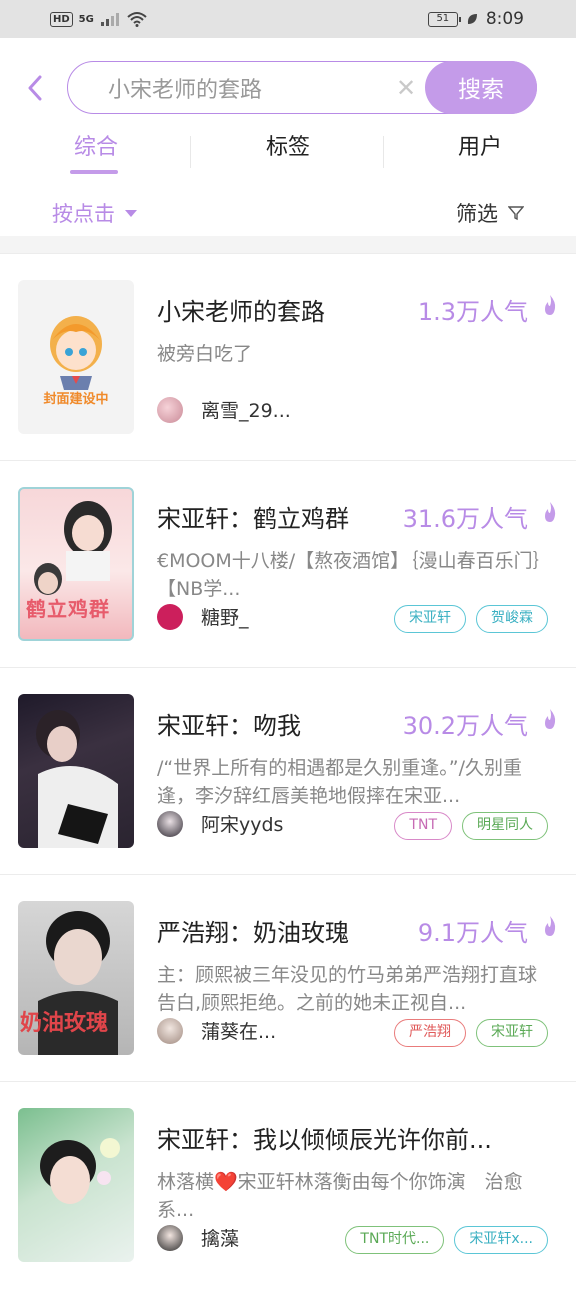 Image resolution: width=576 pixels, height=1289 pixels. I want to click on status-right: 51 8:09, so click(475, 19).